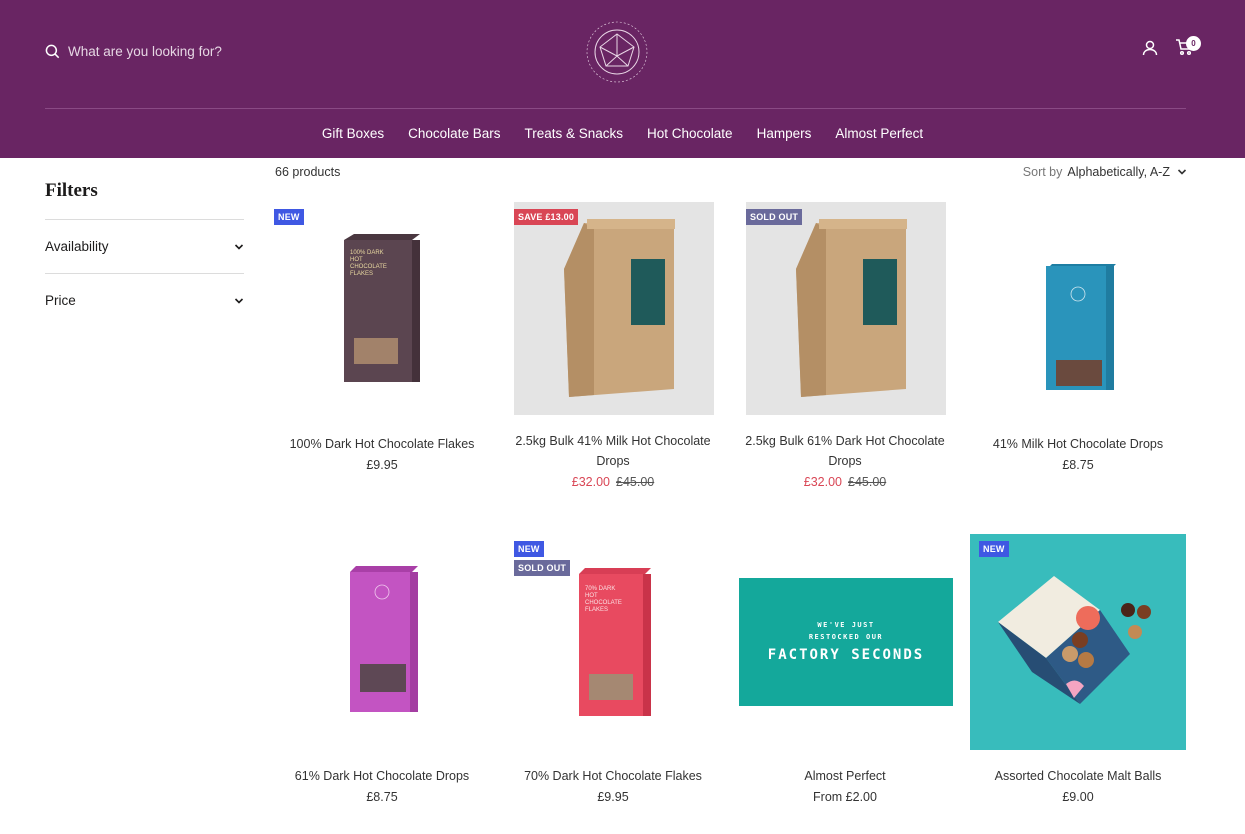  Describe the element at coordinates (784, 133) in the screenshot. I see `nav-hampers: Hampers` at that location.